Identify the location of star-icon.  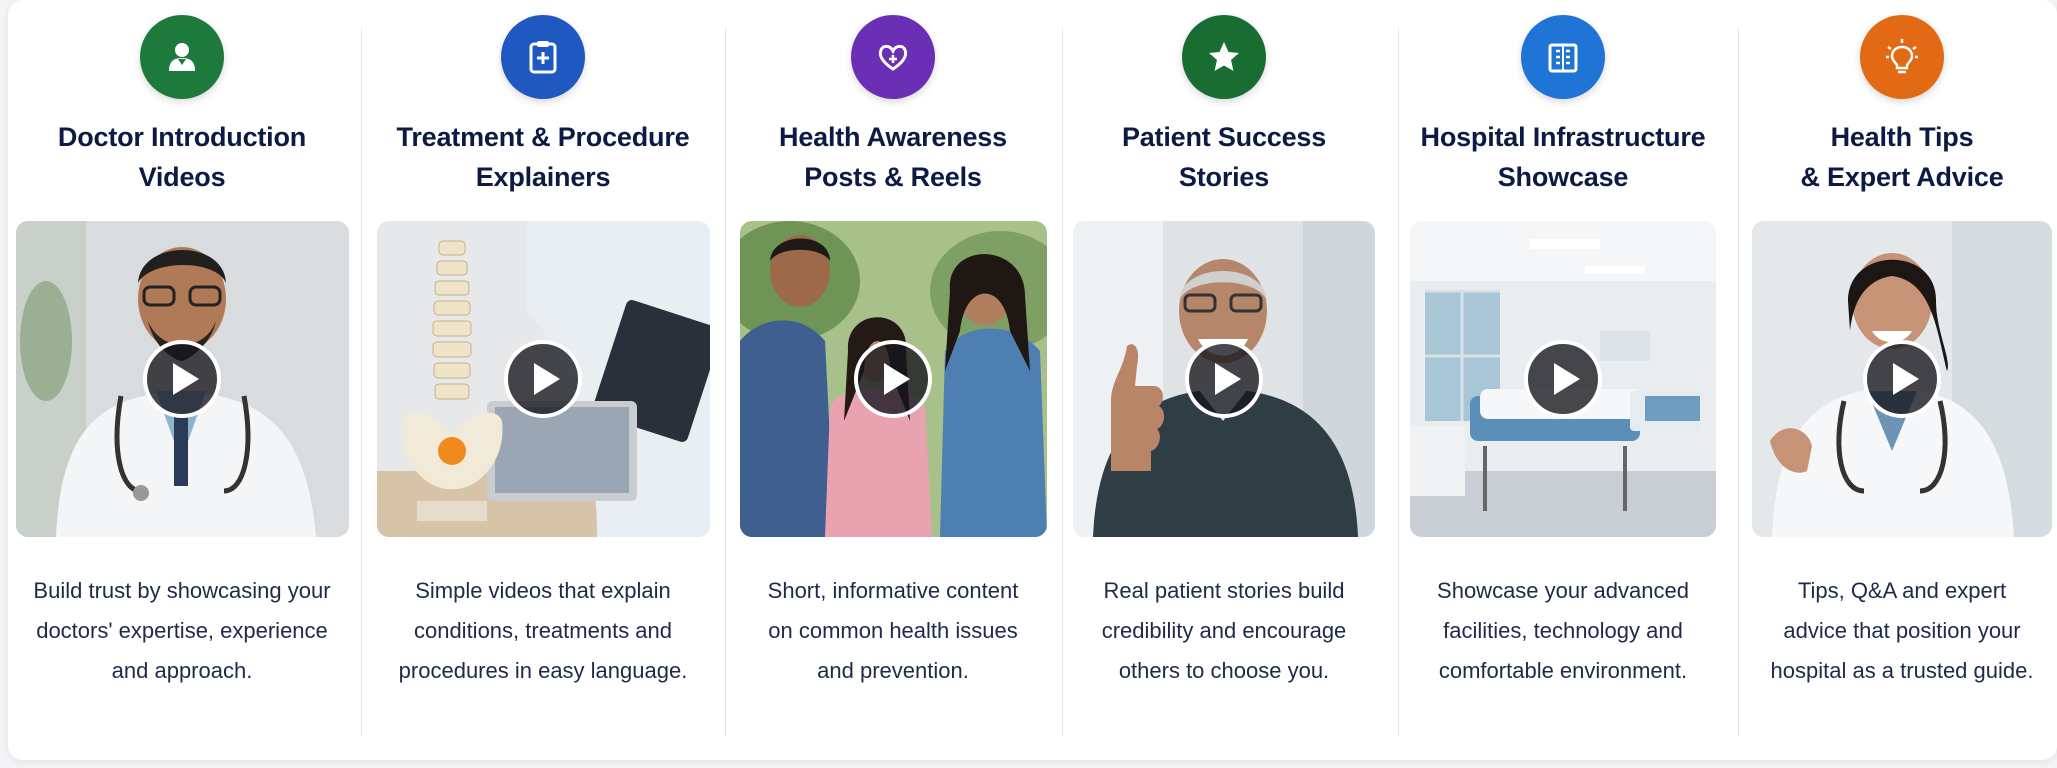
(1224, 57).